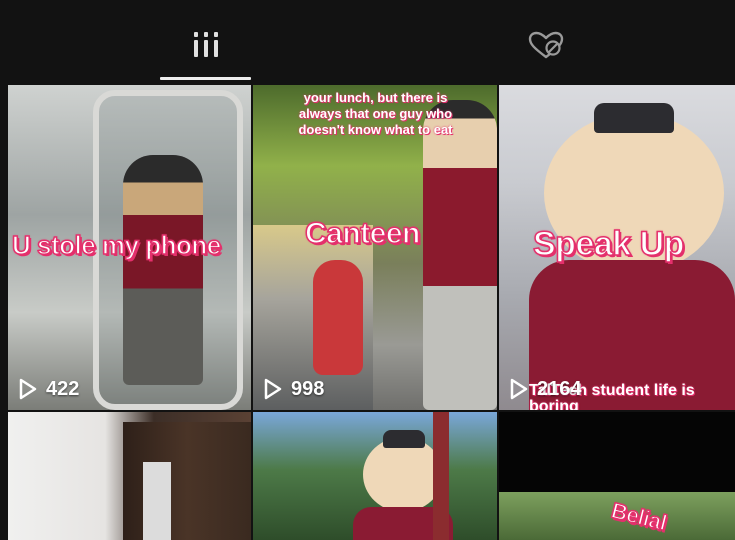 The image size is (735, 540). What do you see at coordinates (205, 78) in the screenshot?
I see `active-tab-indicator` at bounding box center [205, 78].